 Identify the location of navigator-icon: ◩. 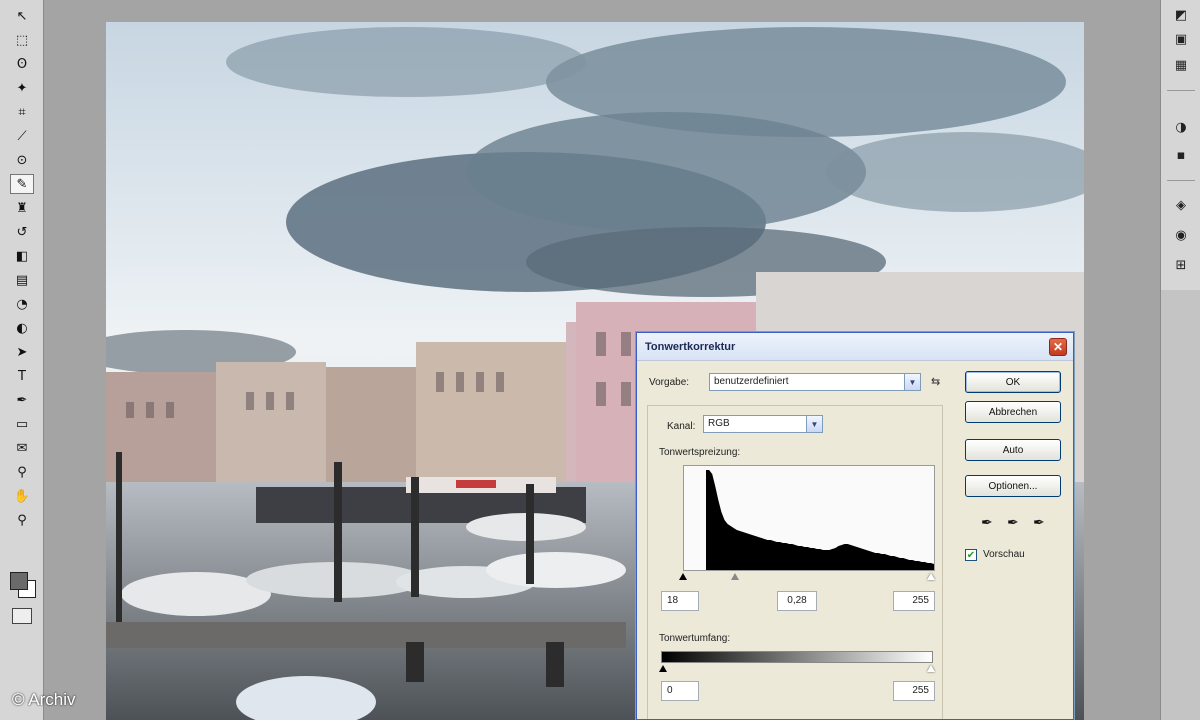
(1181, 15).